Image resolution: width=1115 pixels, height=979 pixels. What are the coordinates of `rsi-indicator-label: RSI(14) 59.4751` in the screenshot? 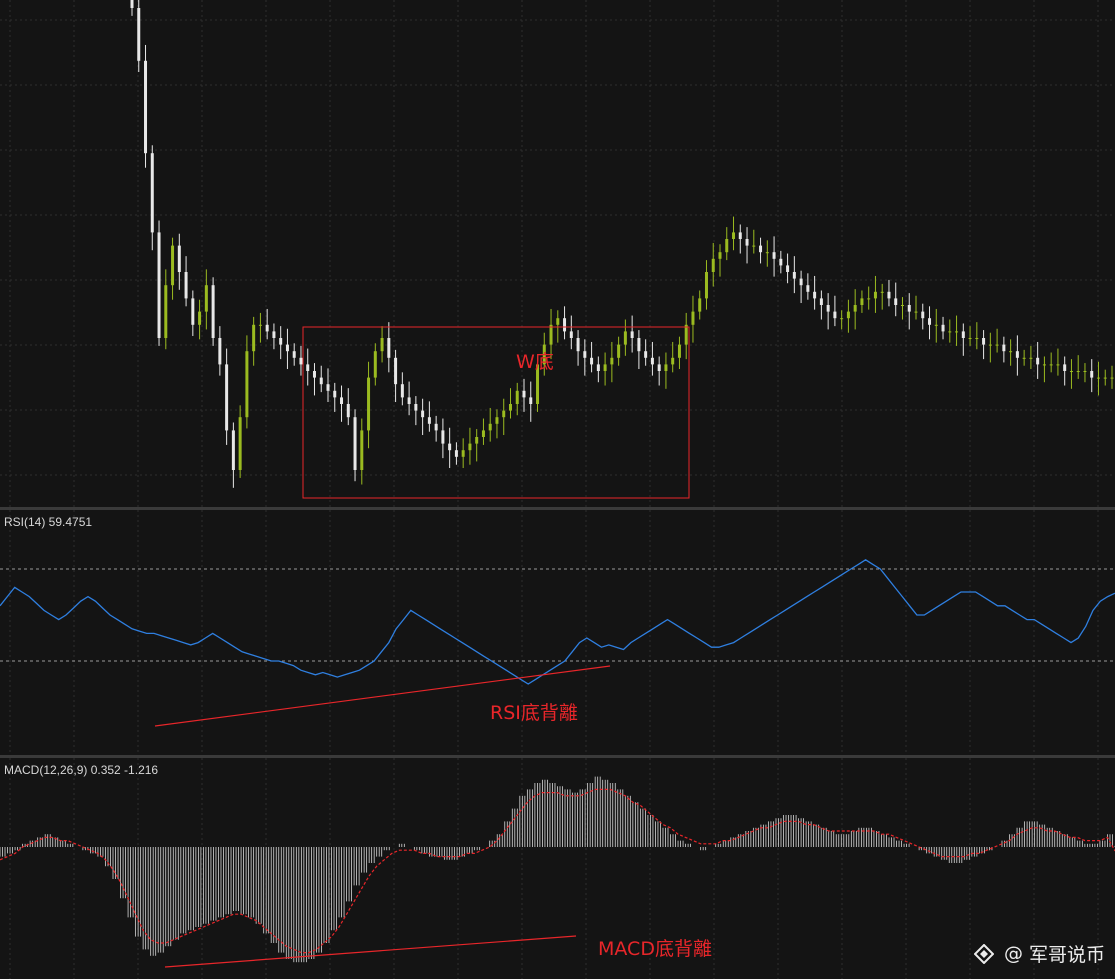 It's located at (48, 522).